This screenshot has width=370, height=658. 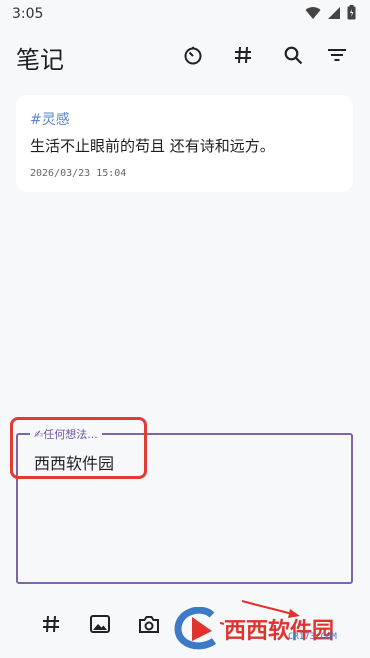 I want to click on filter-icon, so click(x=337, y=57).